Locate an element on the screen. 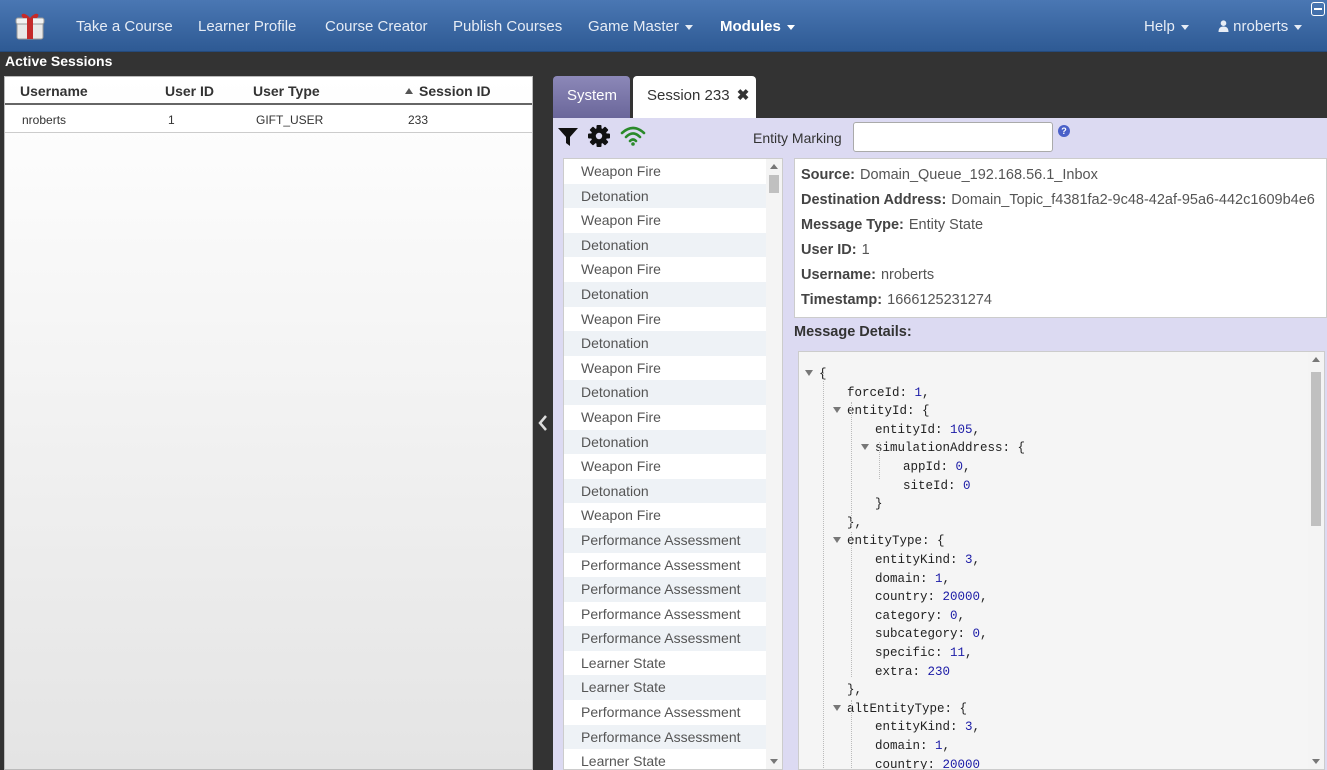 This screenshot has width=1327, height=770. nav-item-course-creator: Course Creator is located at coordinates (376, 26).